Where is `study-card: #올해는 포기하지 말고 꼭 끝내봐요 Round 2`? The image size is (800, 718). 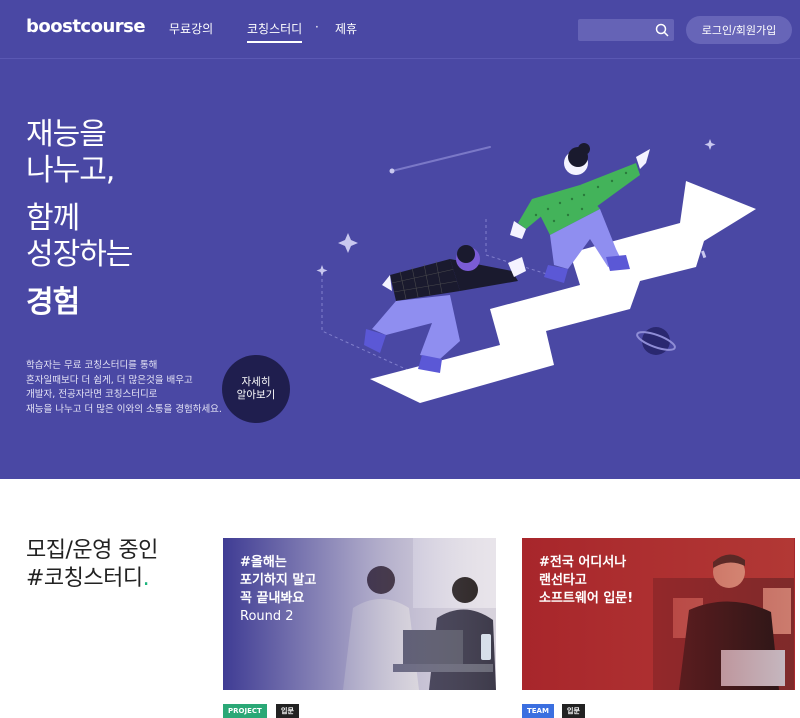 study-card: #올해는 포기하지 말고 꼭 끝내봐요 Round 2 is located at coordinates (359, 614).